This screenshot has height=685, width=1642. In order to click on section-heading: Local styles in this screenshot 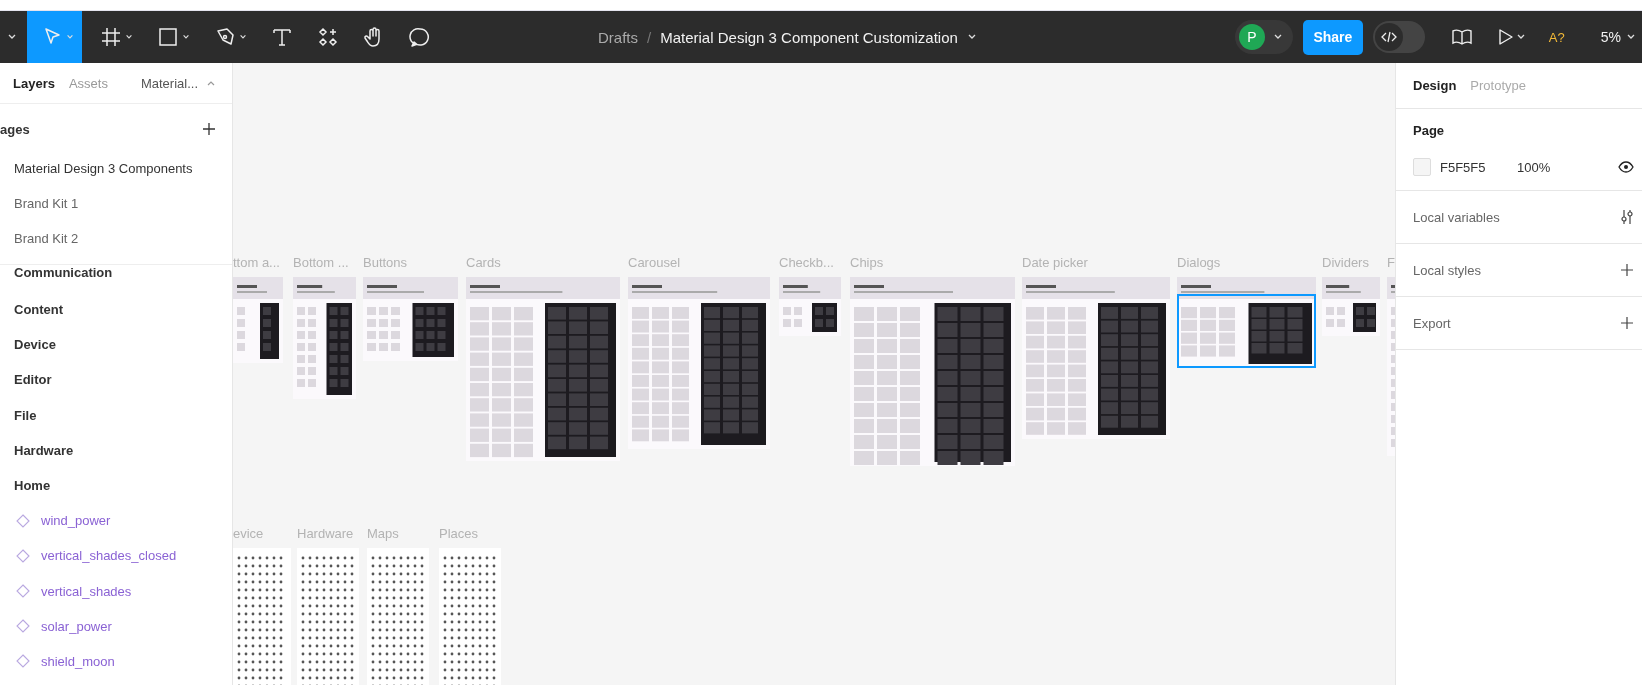, I will do `click(1447, 270)`.